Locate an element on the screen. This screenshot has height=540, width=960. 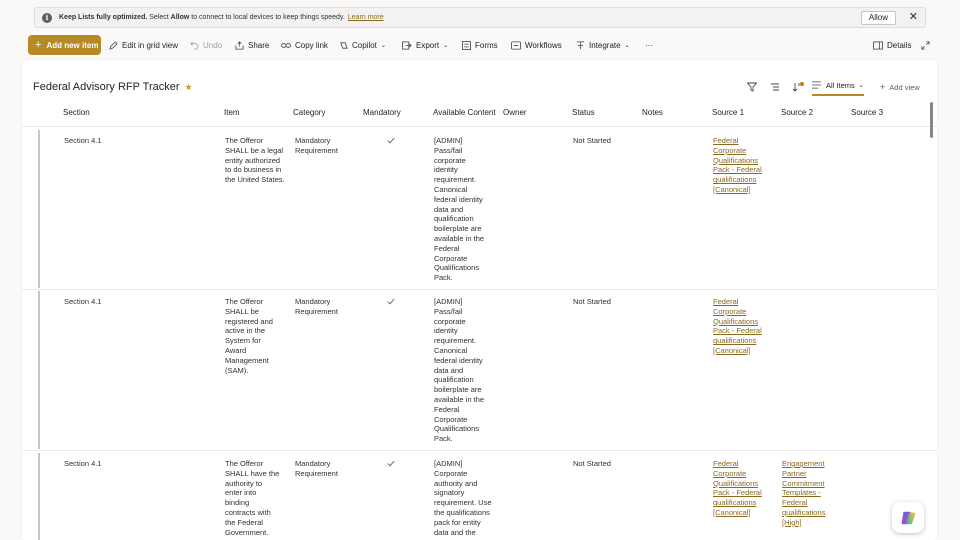
column-header-status: Status is located at coordinates (583, 112).